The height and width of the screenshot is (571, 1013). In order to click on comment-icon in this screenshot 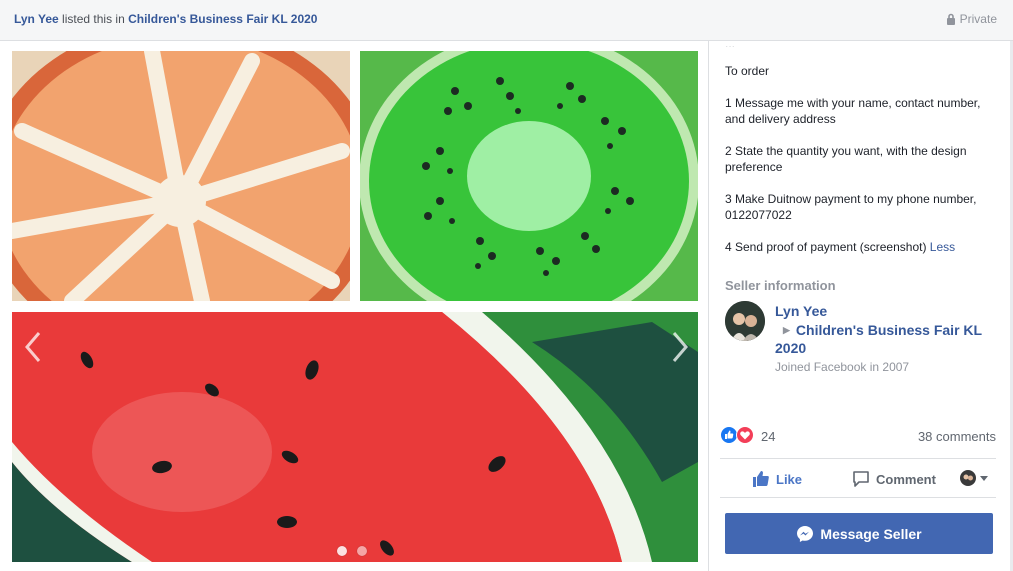, I will do `click(861, 479)`.